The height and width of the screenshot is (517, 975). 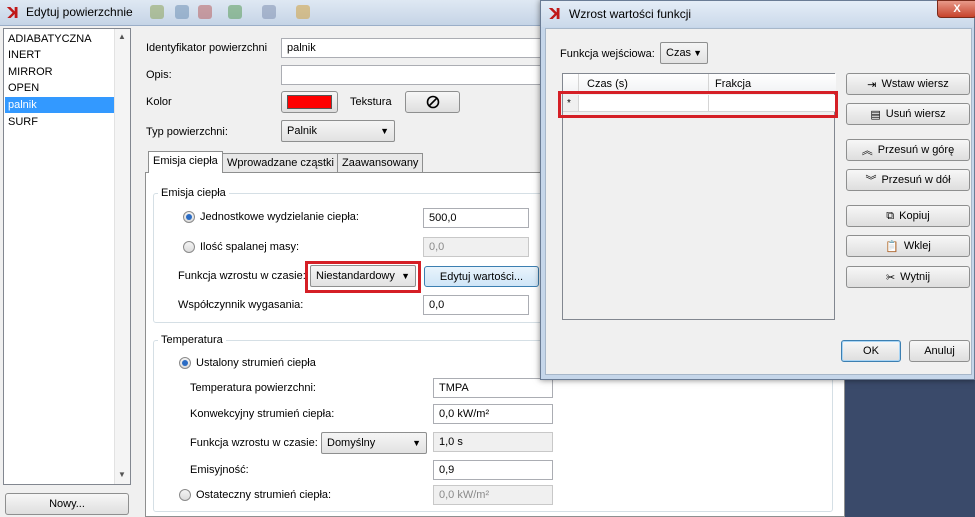 I want to click on paste-icon: 📋, so click(x=892, y=246).